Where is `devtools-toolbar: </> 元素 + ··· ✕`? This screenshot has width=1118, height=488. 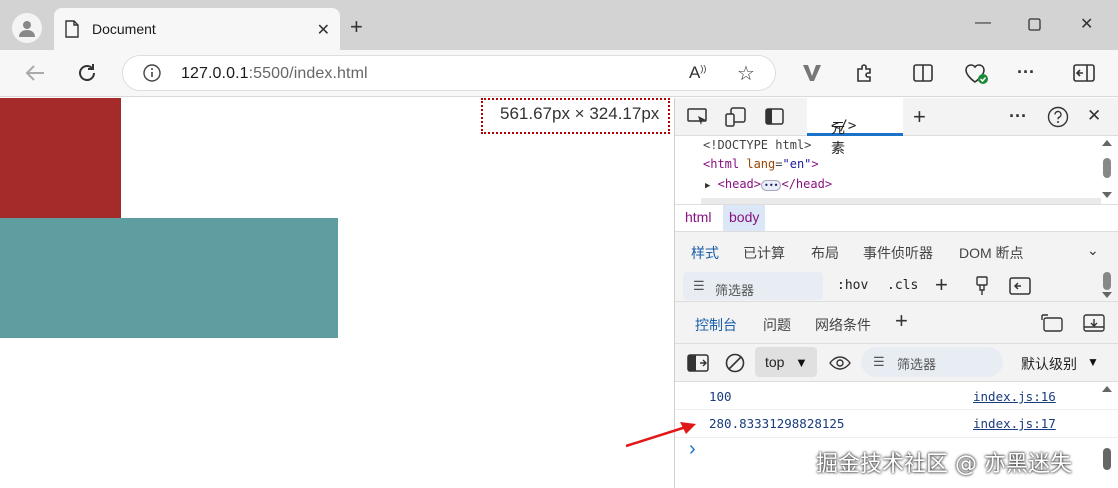 devtools-toolbar: </> 元素 + ··· ✕ is located at coordinates (896, 127).